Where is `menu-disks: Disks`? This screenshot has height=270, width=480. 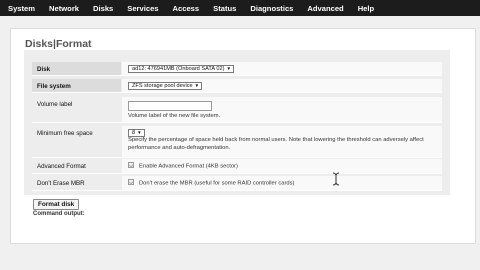
menu-disks: Disks is located at coordinates (103, 8).